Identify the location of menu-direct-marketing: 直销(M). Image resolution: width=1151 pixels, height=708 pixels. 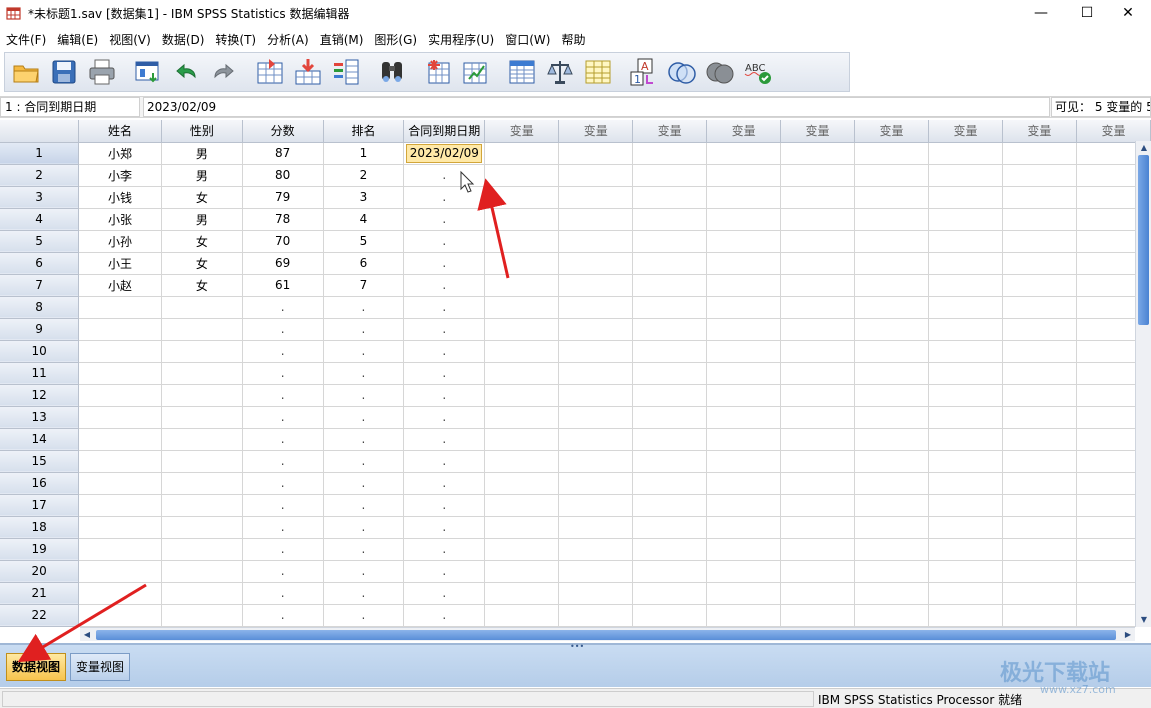
(341, 39).